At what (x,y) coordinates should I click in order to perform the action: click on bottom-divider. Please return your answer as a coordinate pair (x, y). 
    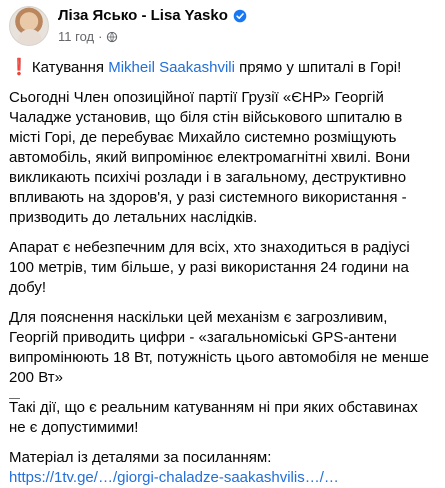
    Looking at the image, I should click on (14, 398).